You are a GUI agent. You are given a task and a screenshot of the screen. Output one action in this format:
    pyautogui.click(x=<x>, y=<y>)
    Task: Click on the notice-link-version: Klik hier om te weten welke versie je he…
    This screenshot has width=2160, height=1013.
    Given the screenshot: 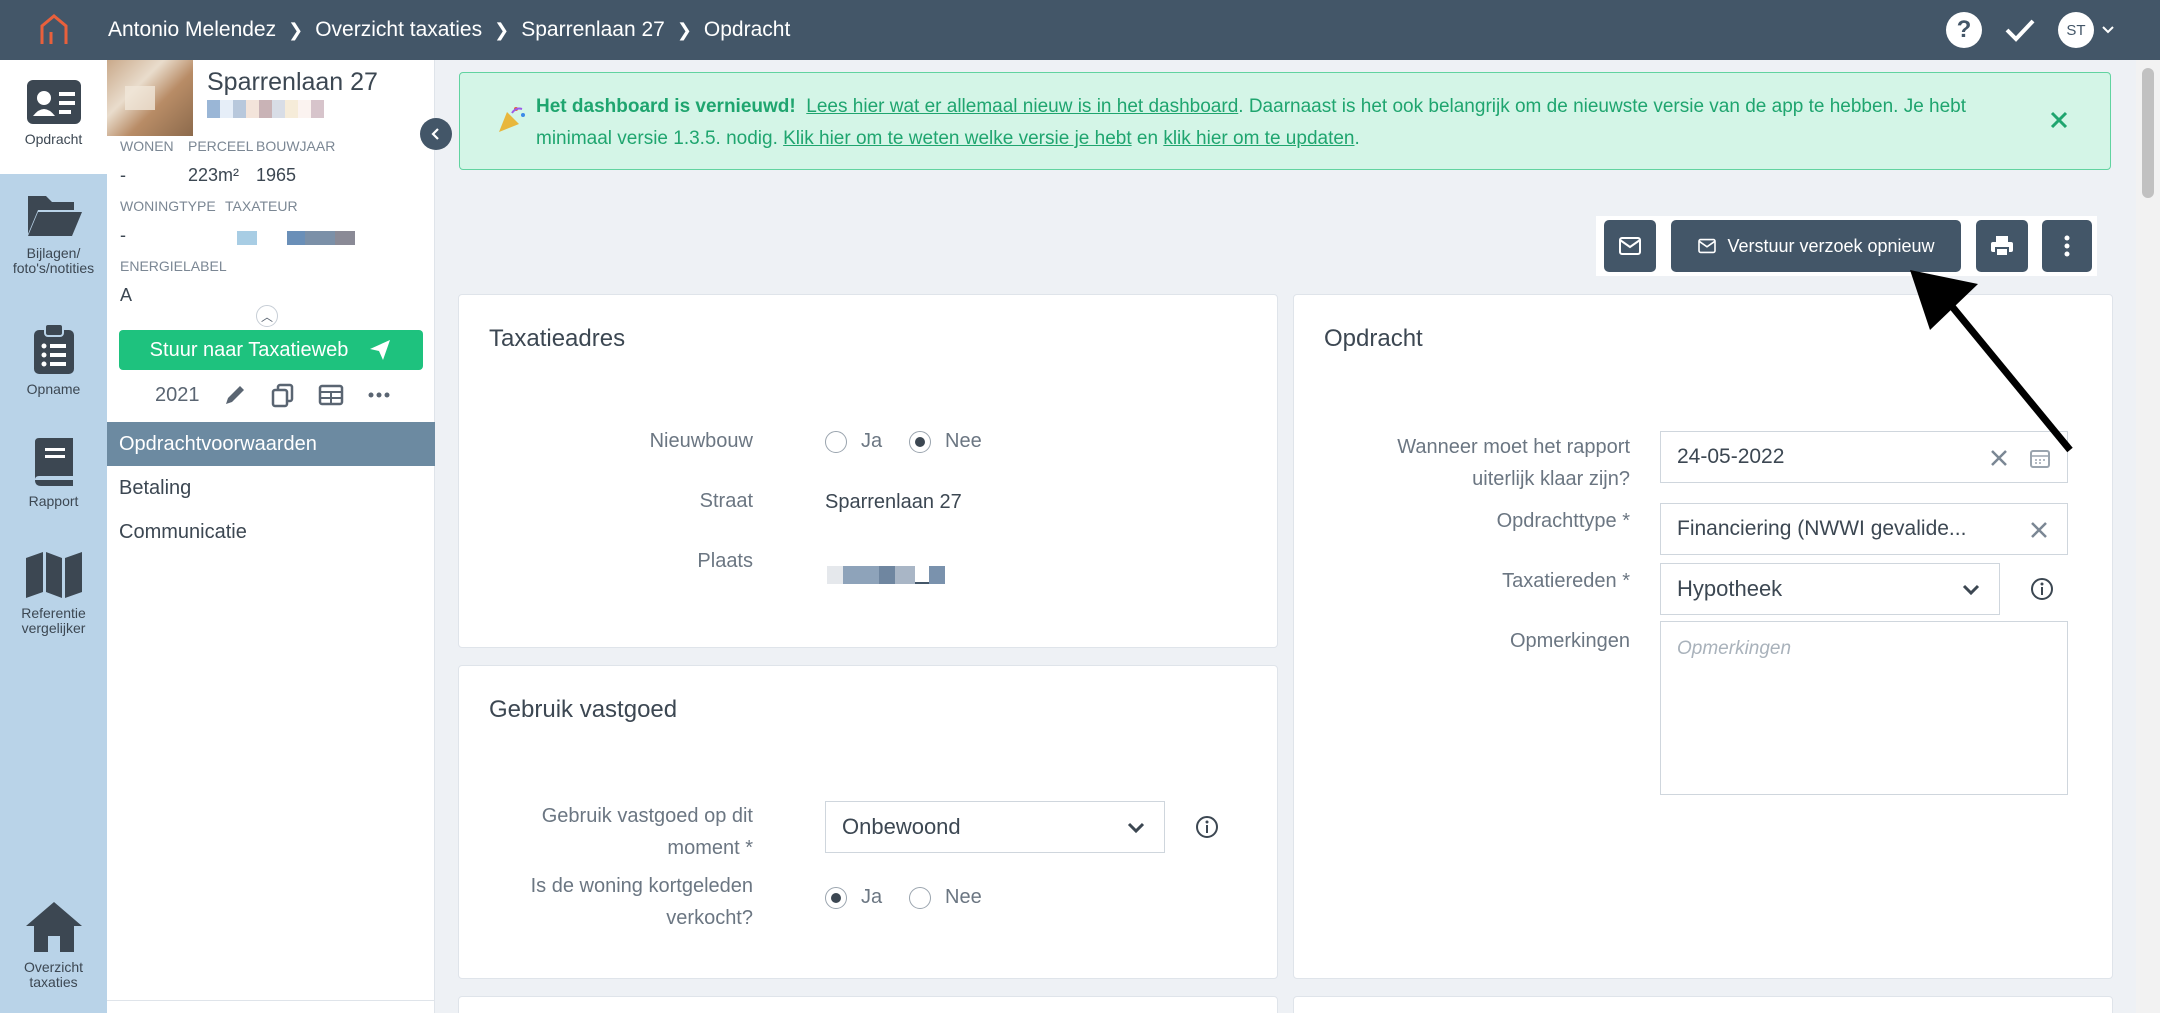 What is the action you would take?
    pyautogui.click(x=957, y=138)
    